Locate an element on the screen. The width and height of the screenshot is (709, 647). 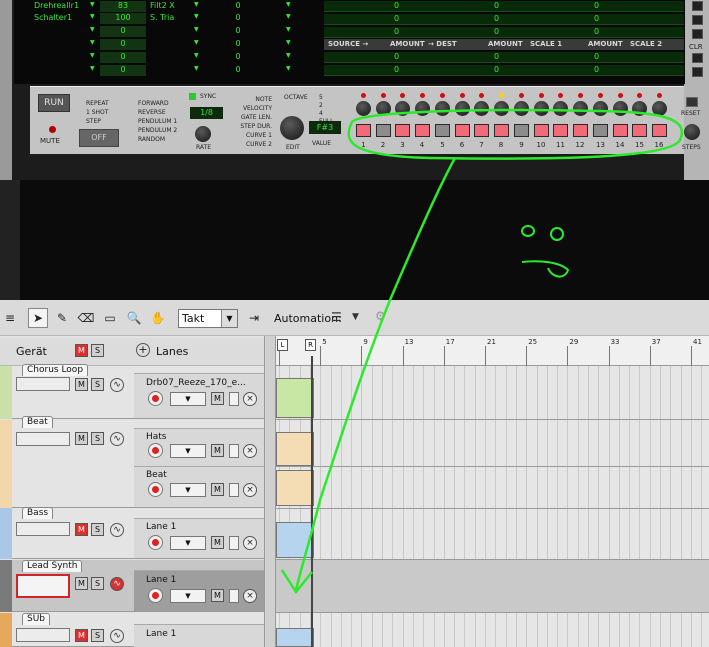
matrix-row: Schalter1 ▼ 100 S. Tria ▼ 0 ▼ is located at coordinates (164, 19).